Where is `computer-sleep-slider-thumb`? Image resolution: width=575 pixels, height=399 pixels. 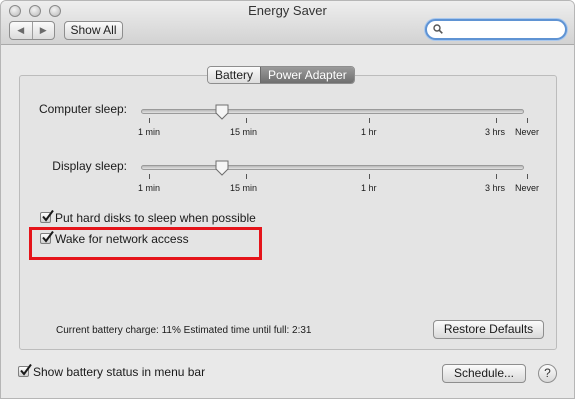
computer-sleep-slider-thumb is located at coordinates (222, 112).